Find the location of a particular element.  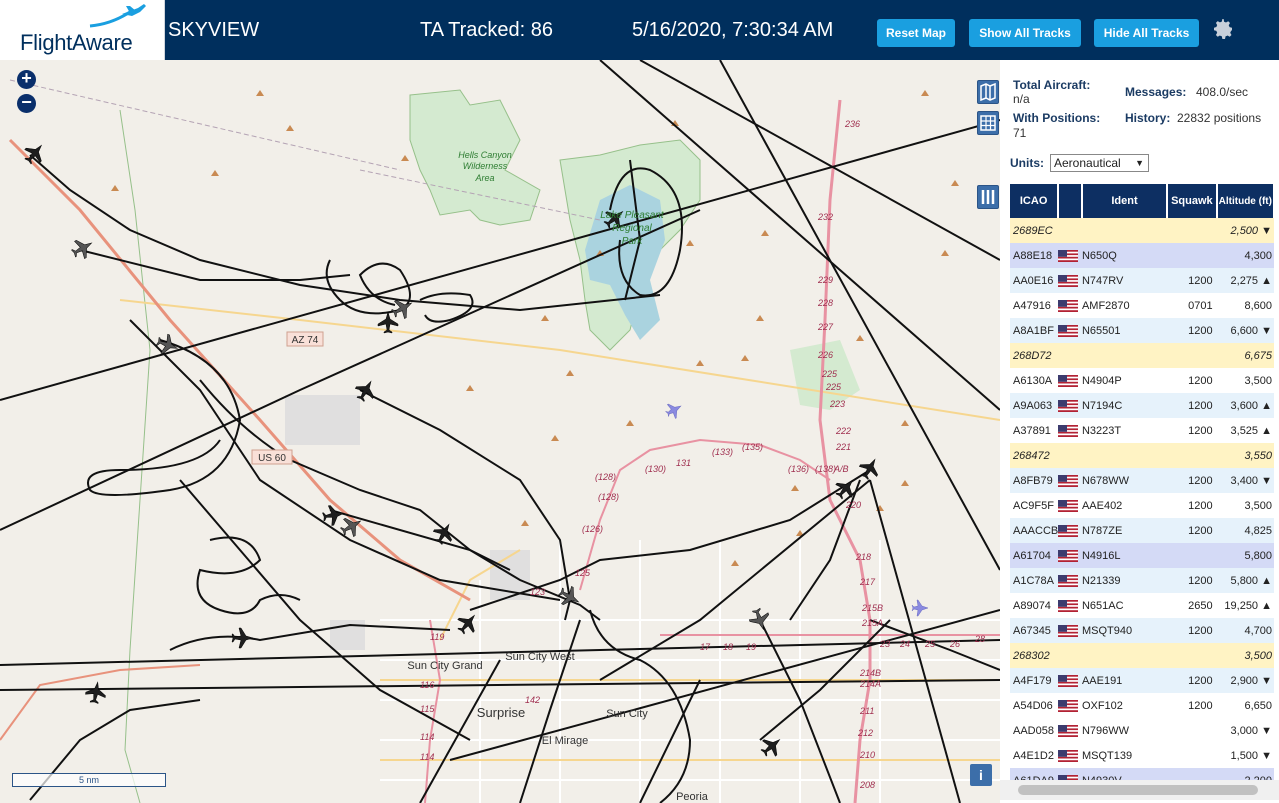

horizontal-scrollbar is located at coordinates (1139, 790).